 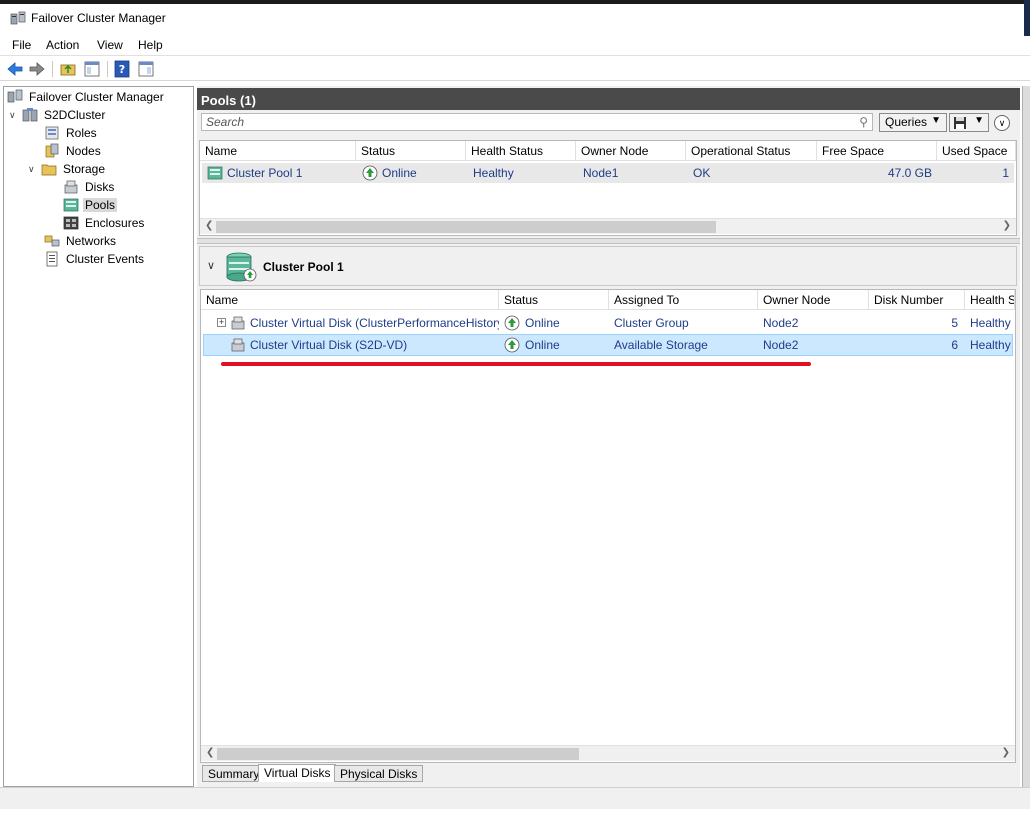 I want to click on status-bar, so click(x=515, y=798).